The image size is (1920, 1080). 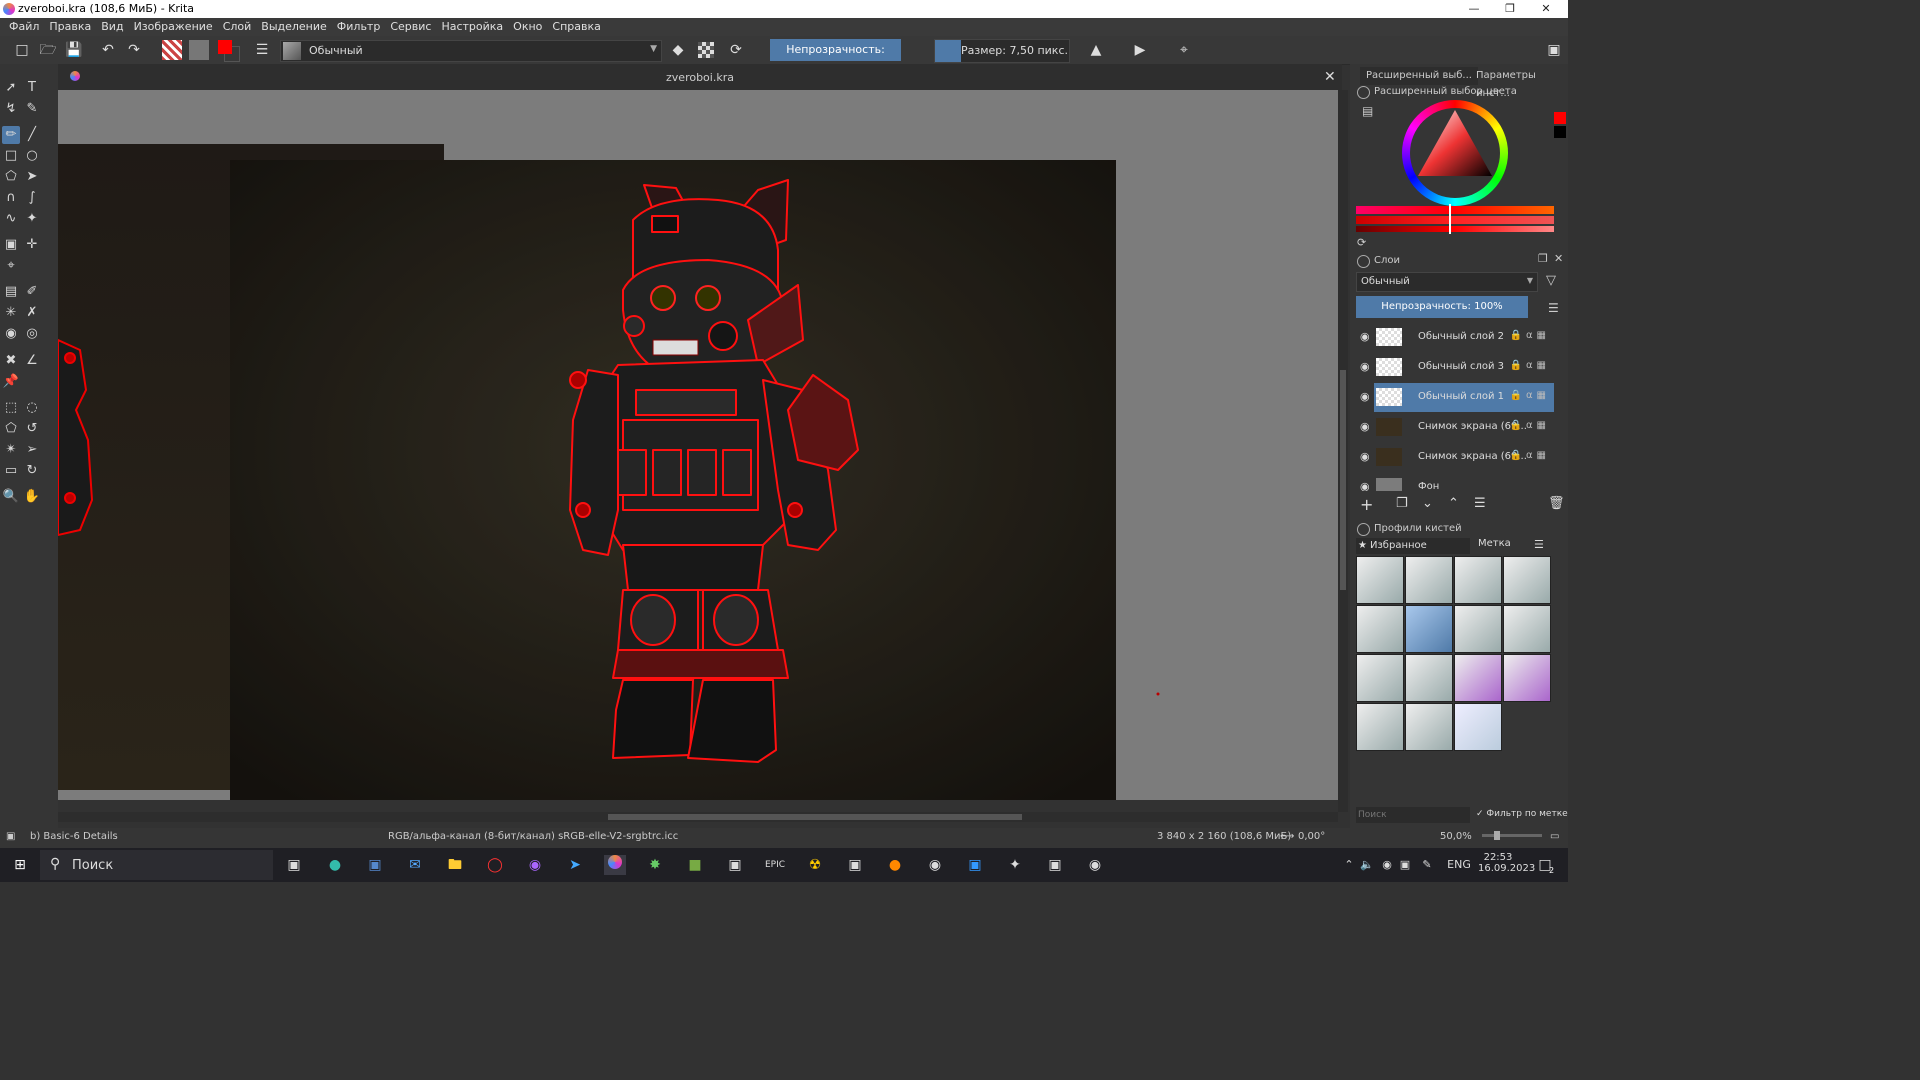 I want to click on menu-edit: Правка, so click(x=70, y=27).